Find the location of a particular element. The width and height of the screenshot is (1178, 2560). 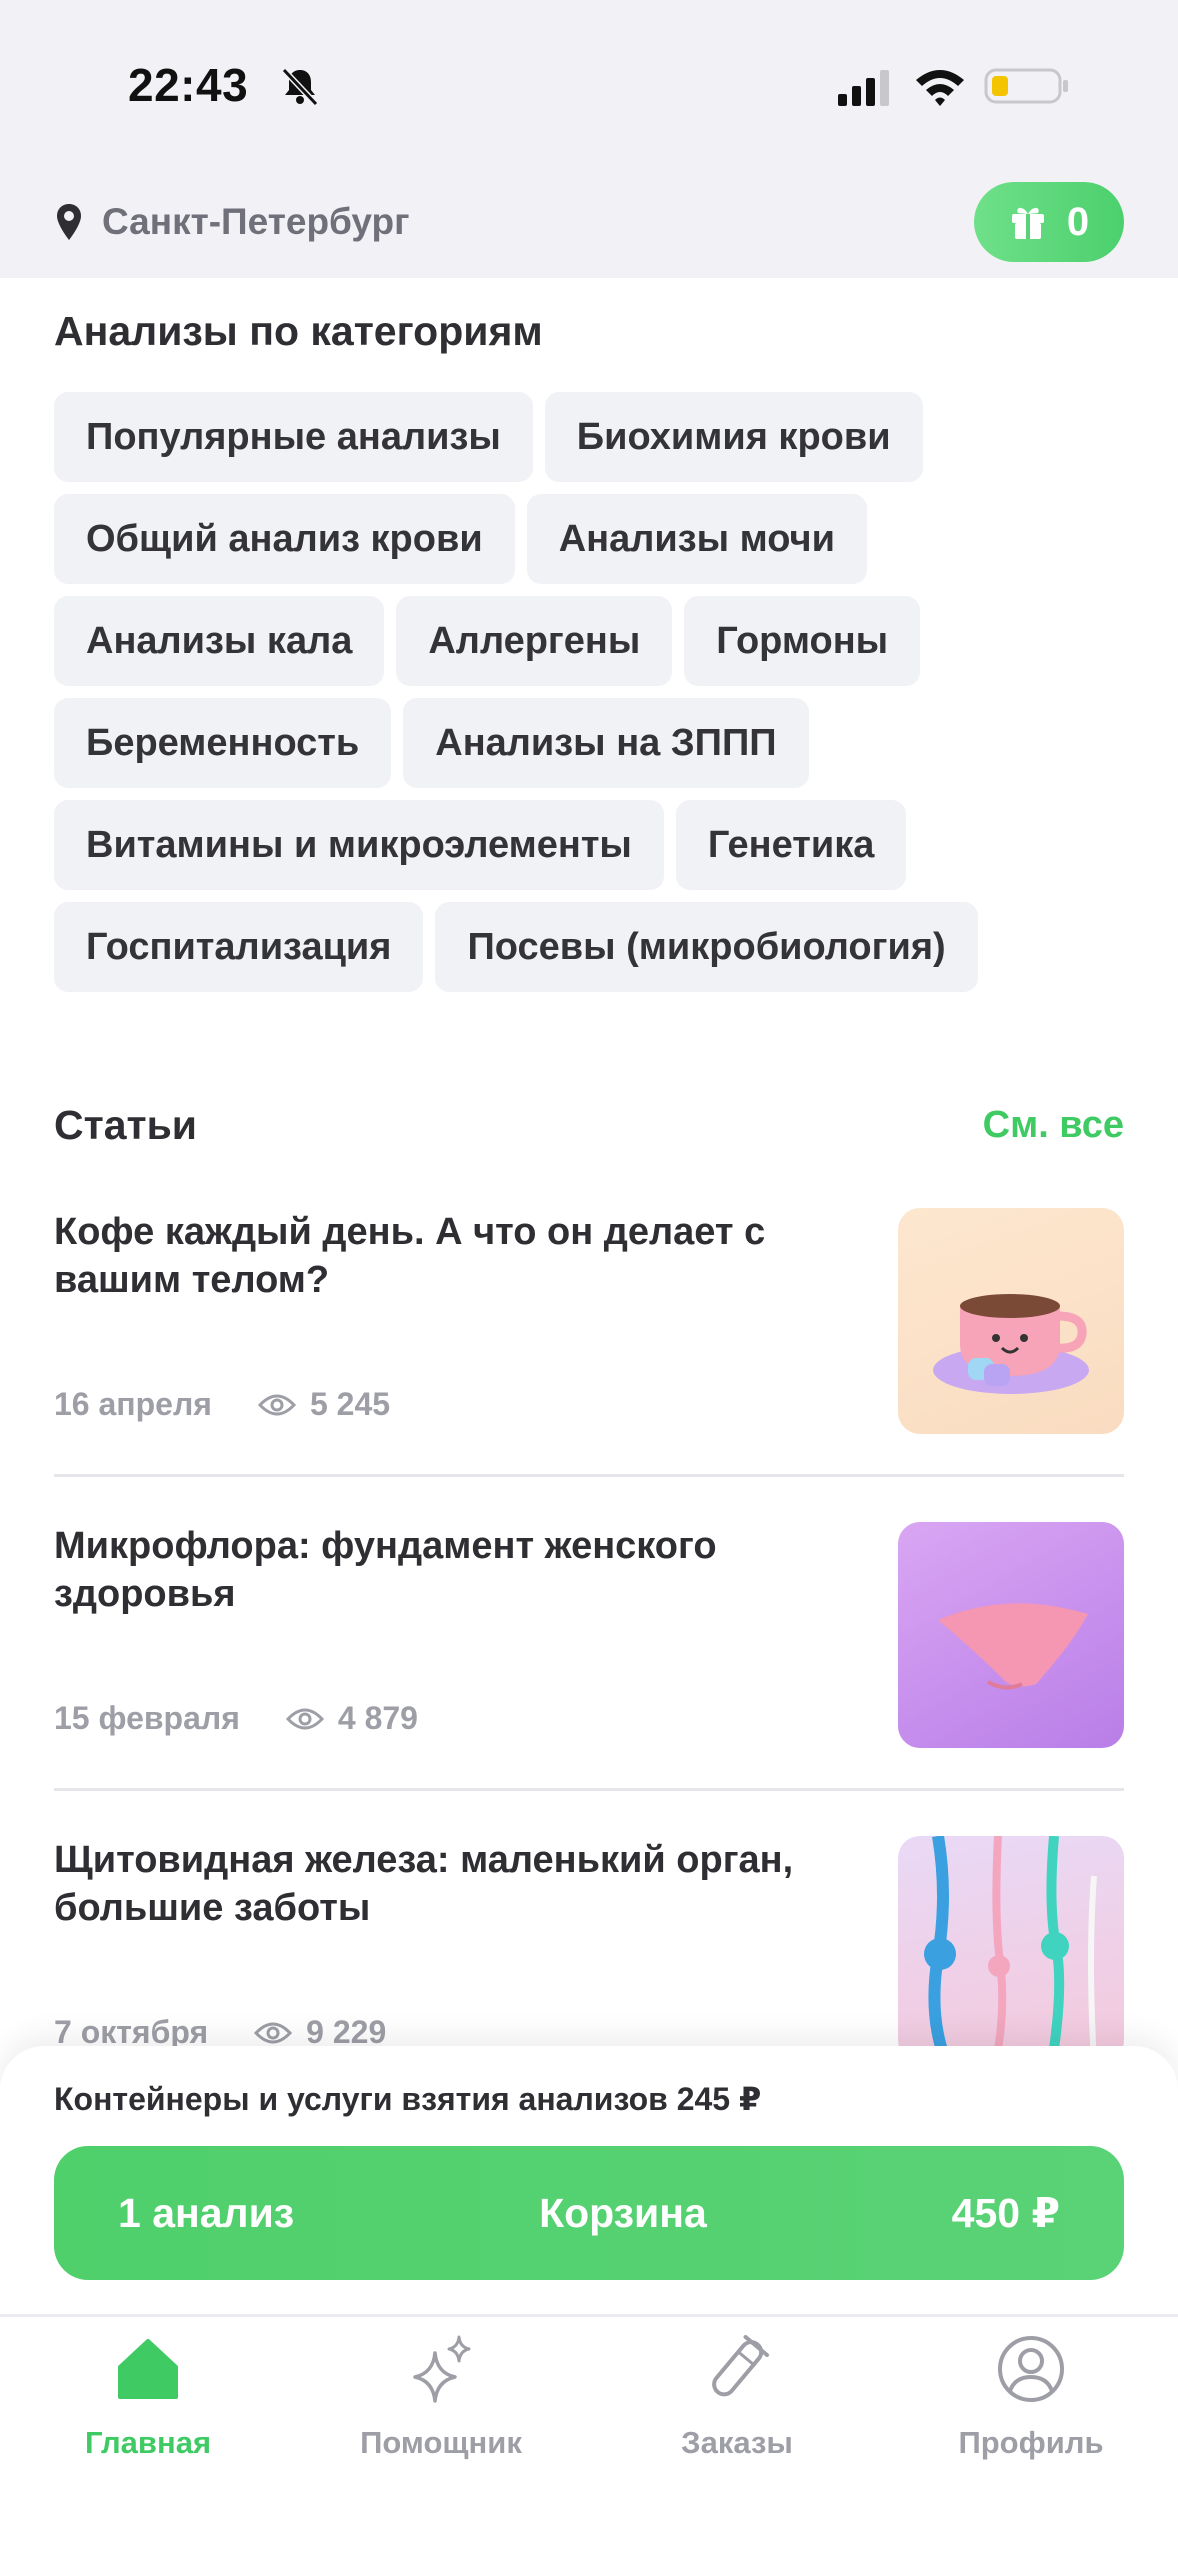

cart-button: 1 анализ Корзина 450 ₽ is located at coordinates (589, 2213).